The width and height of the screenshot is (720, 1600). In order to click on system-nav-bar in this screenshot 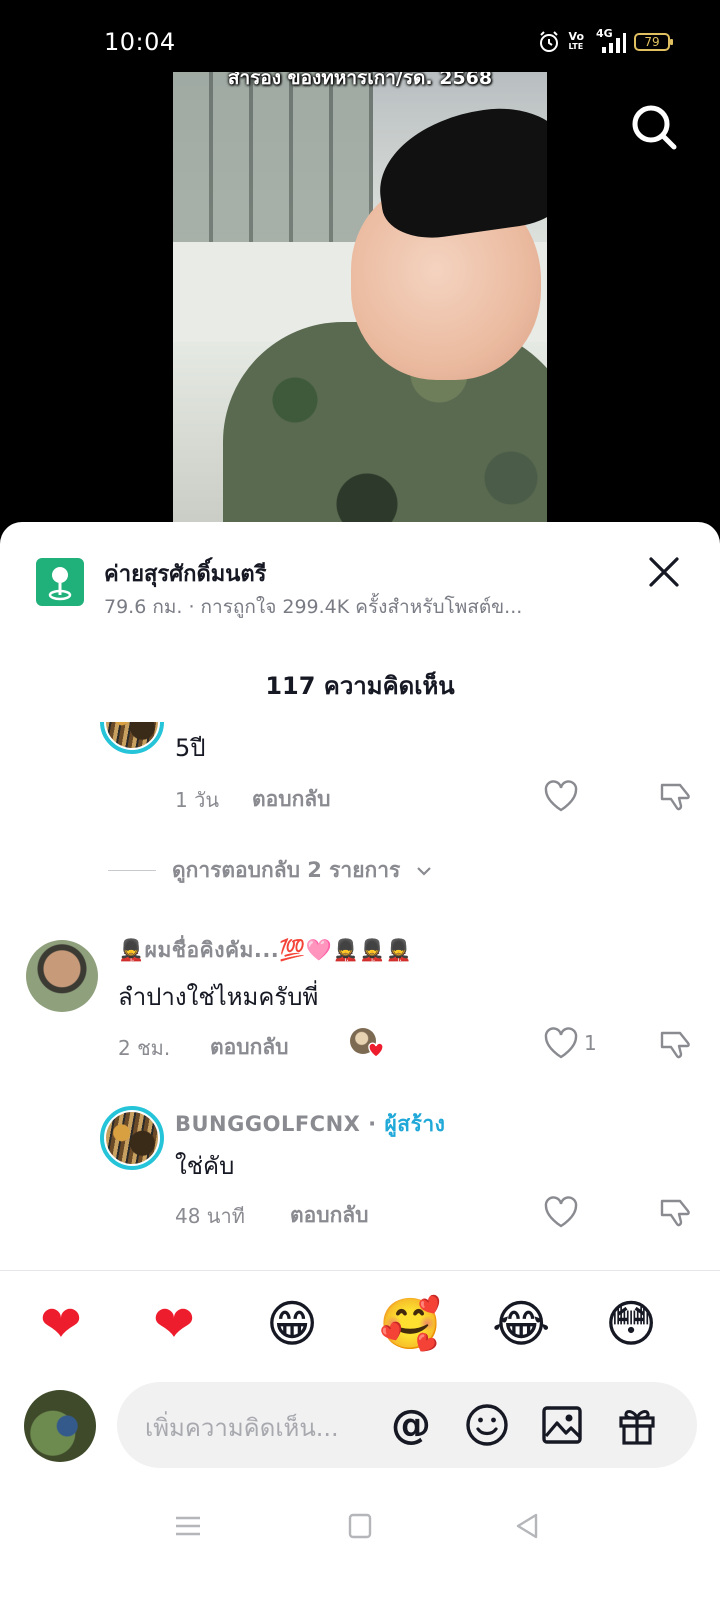, I will do `click(360, 1527)`.